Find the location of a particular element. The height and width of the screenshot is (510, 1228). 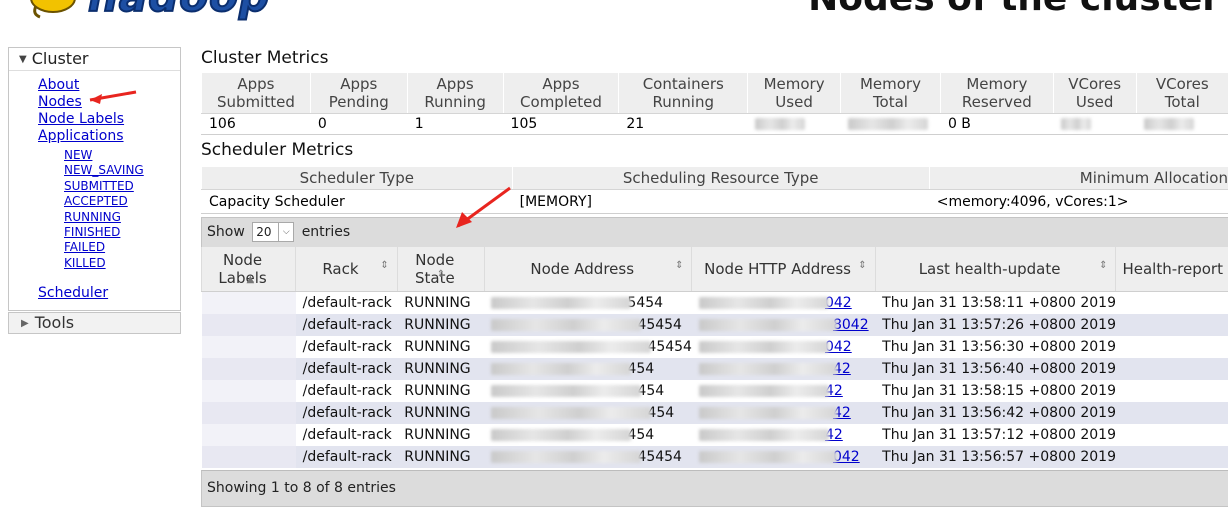

sort-icon: ▲ is located at coordinates (250, 279).